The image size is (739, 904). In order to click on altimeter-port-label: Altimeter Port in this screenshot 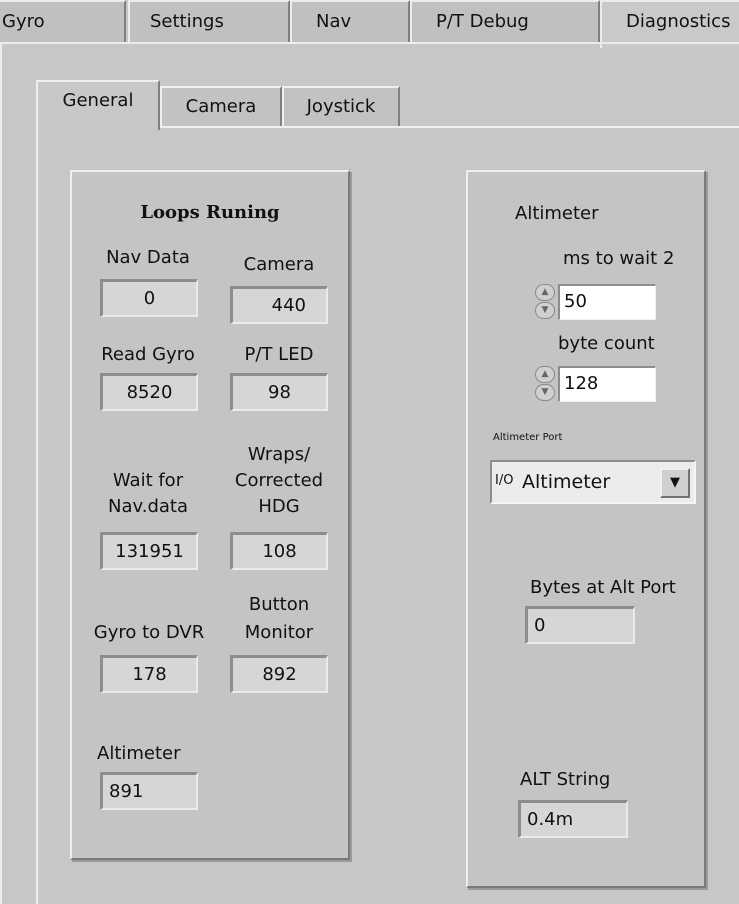, I will do `click(528, 437)`.